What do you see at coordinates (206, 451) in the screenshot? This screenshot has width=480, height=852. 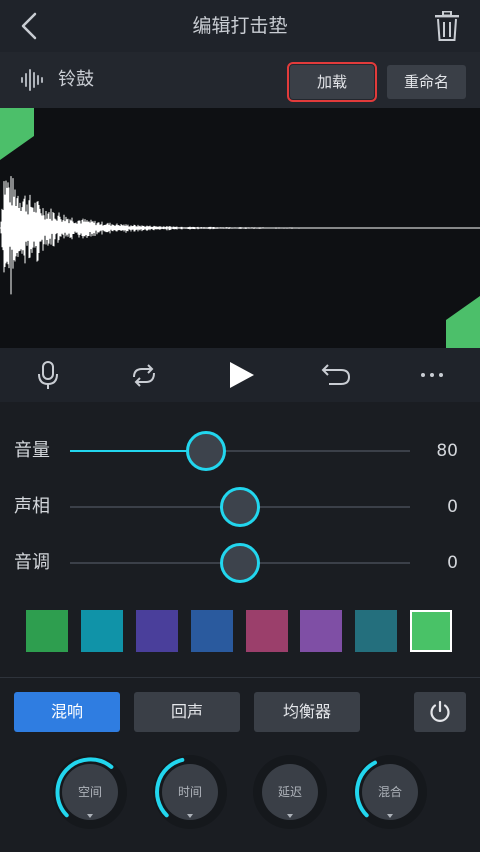 I see `volume-slider-thumb` at bounding box center [206, 451].